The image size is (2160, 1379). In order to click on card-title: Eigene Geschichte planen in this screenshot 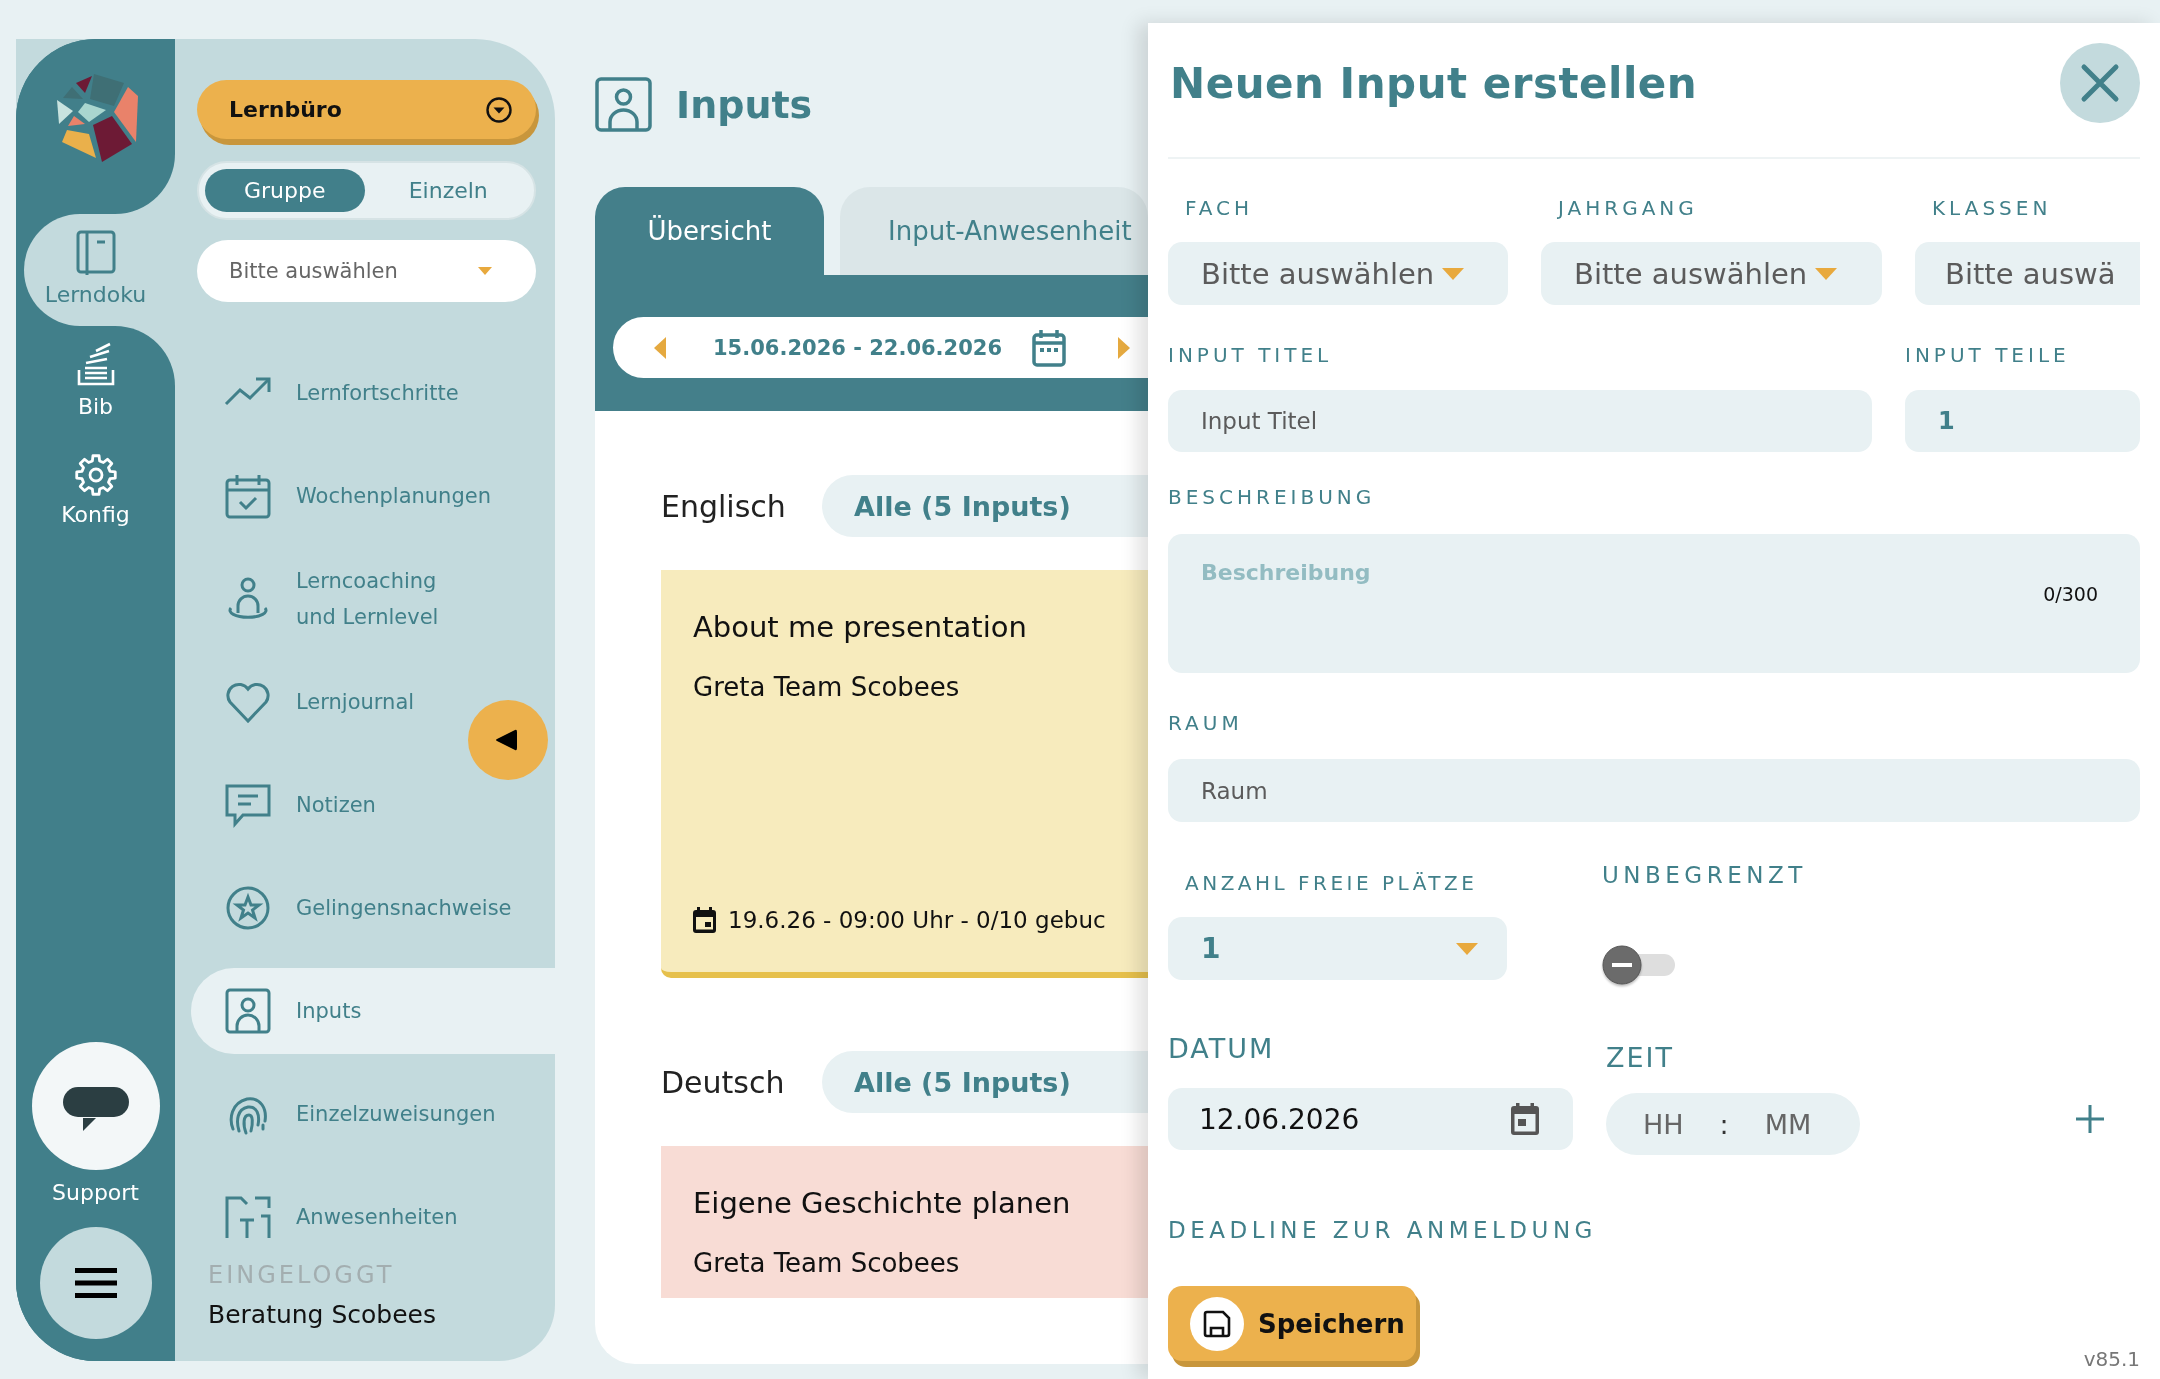, I will do `click(882, 1203)`.